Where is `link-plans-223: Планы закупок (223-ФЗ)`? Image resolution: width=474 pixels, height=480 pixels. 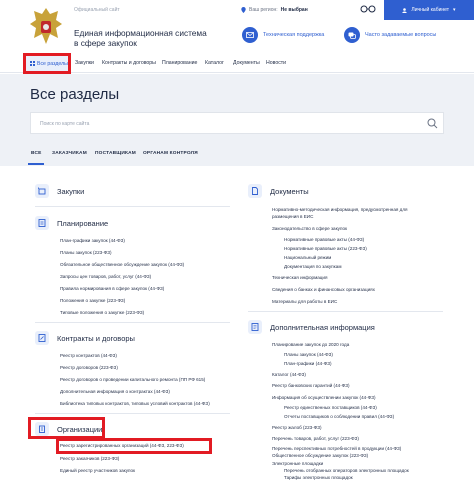 link-plans-223: Планы закупок (223-ФЗ) is located at coordinates (86, 252).